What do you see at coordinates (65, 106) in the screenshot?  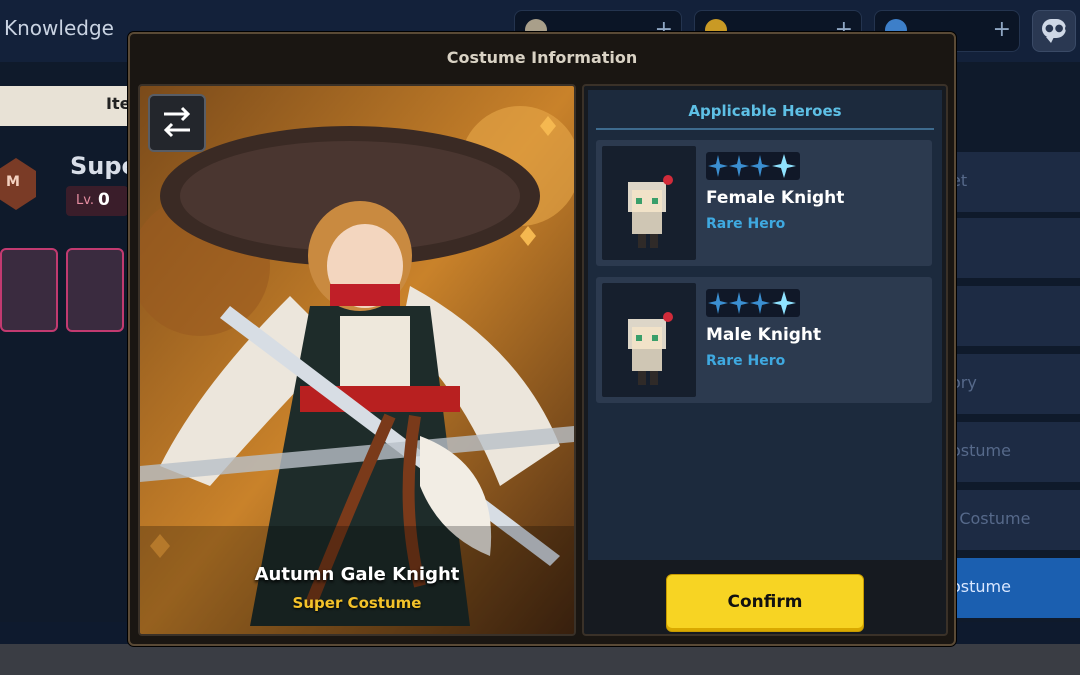 I see `items-tab: Ite` at bounding box center [65, 106].